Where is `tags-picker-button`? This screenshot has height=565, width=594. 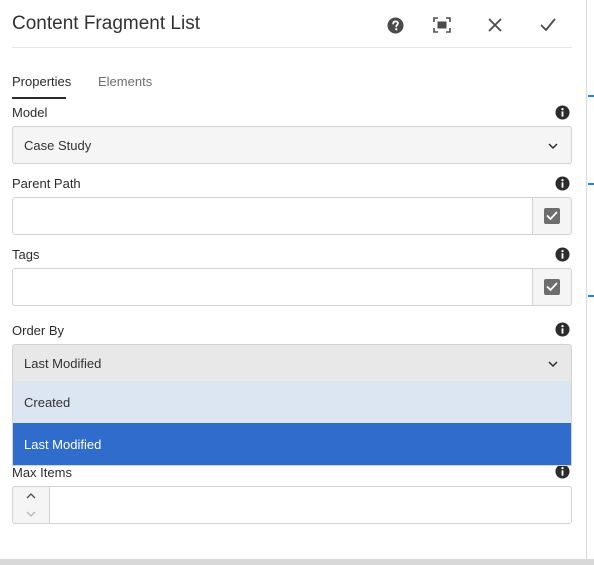 tags-picker-button is located at coordinates (552, 287).